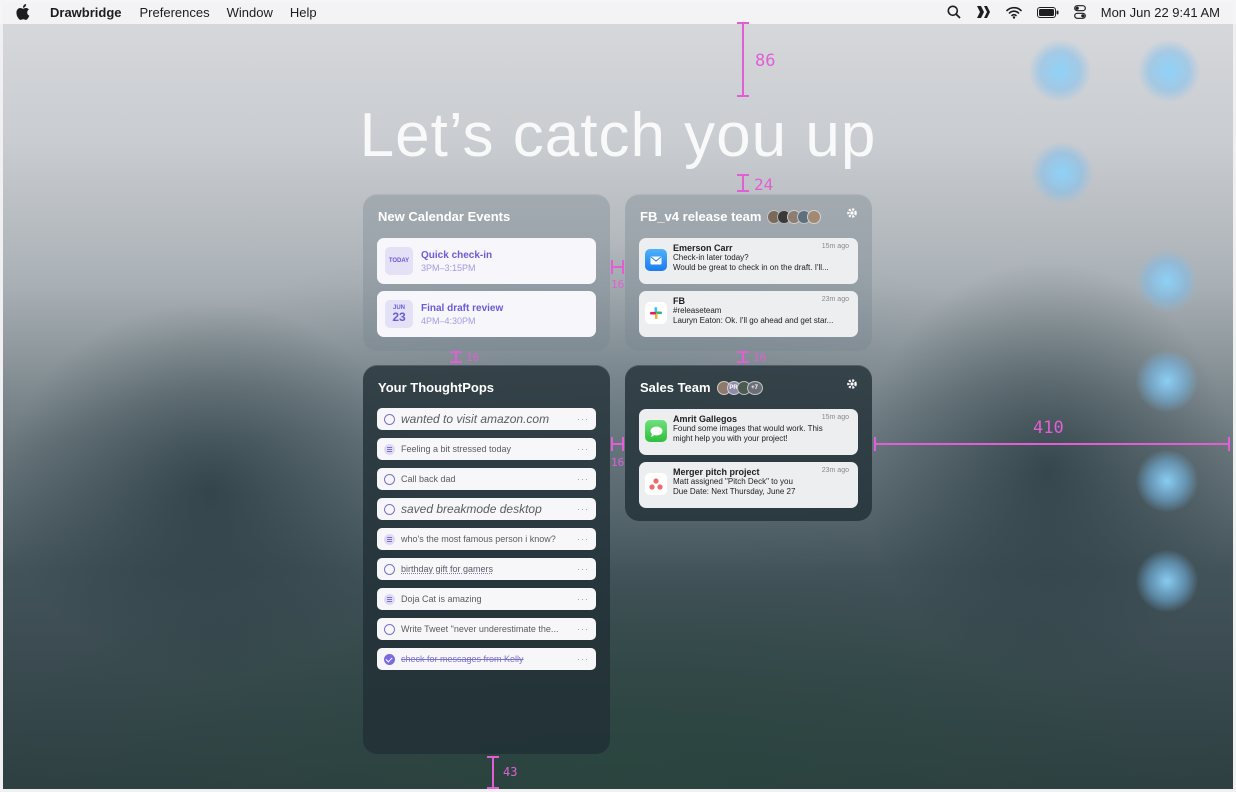 The height and width of the screenshot is (792, 1236). What do you see at coordinates (748, 428) in the screenshot?
I see `notification-preview: Found some images that would work. This` at bounding box center [748, 428].